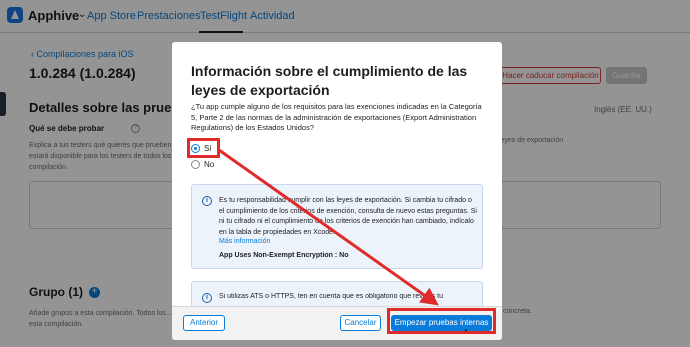 The height and width of the screenshot is (347, 690). What do you see at coordinates (204, 323) in the screenshot?
I see `previous-button: Anterior` at bounding box center [204, 323].